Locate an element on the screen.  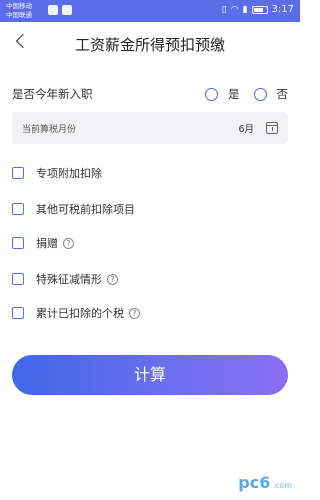
header: 工资薪金所得预扣预缴 is located at coordinates (150, 45).